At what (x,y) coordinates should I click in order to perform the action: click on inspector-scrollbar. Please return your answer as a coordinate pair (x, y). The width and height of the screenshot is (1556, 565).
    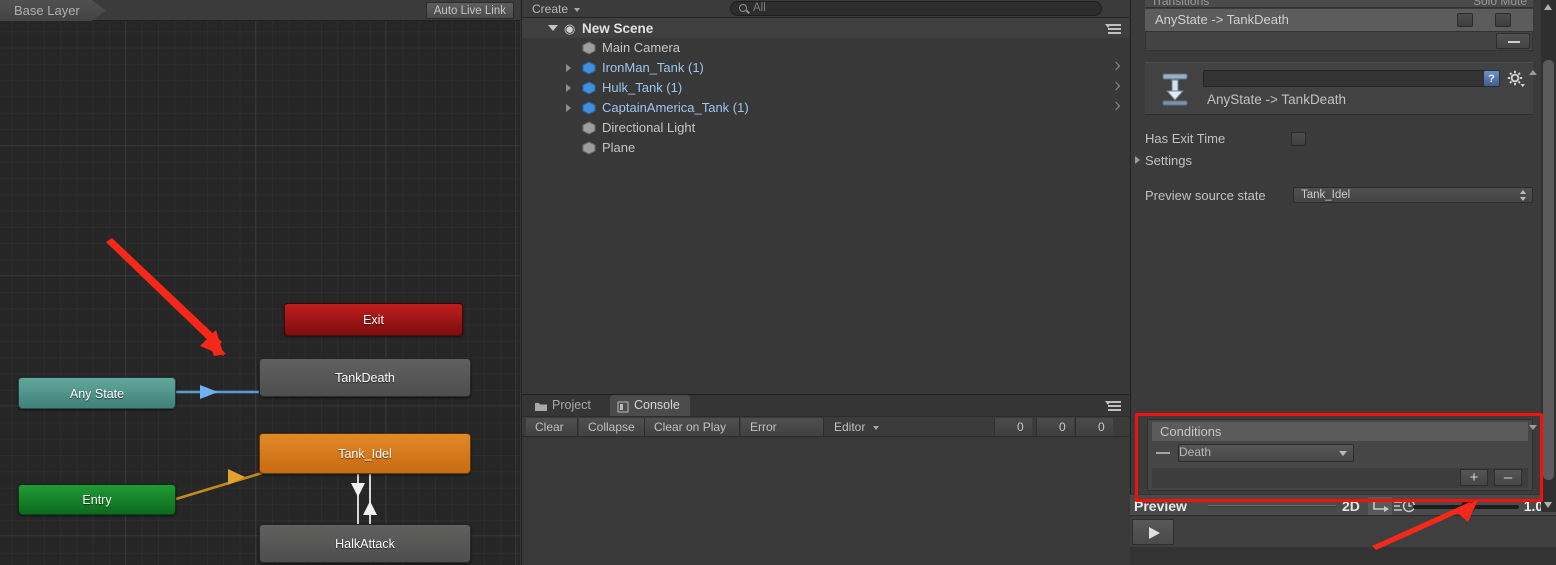
    Looking at the image, I should click on (1533, 250).